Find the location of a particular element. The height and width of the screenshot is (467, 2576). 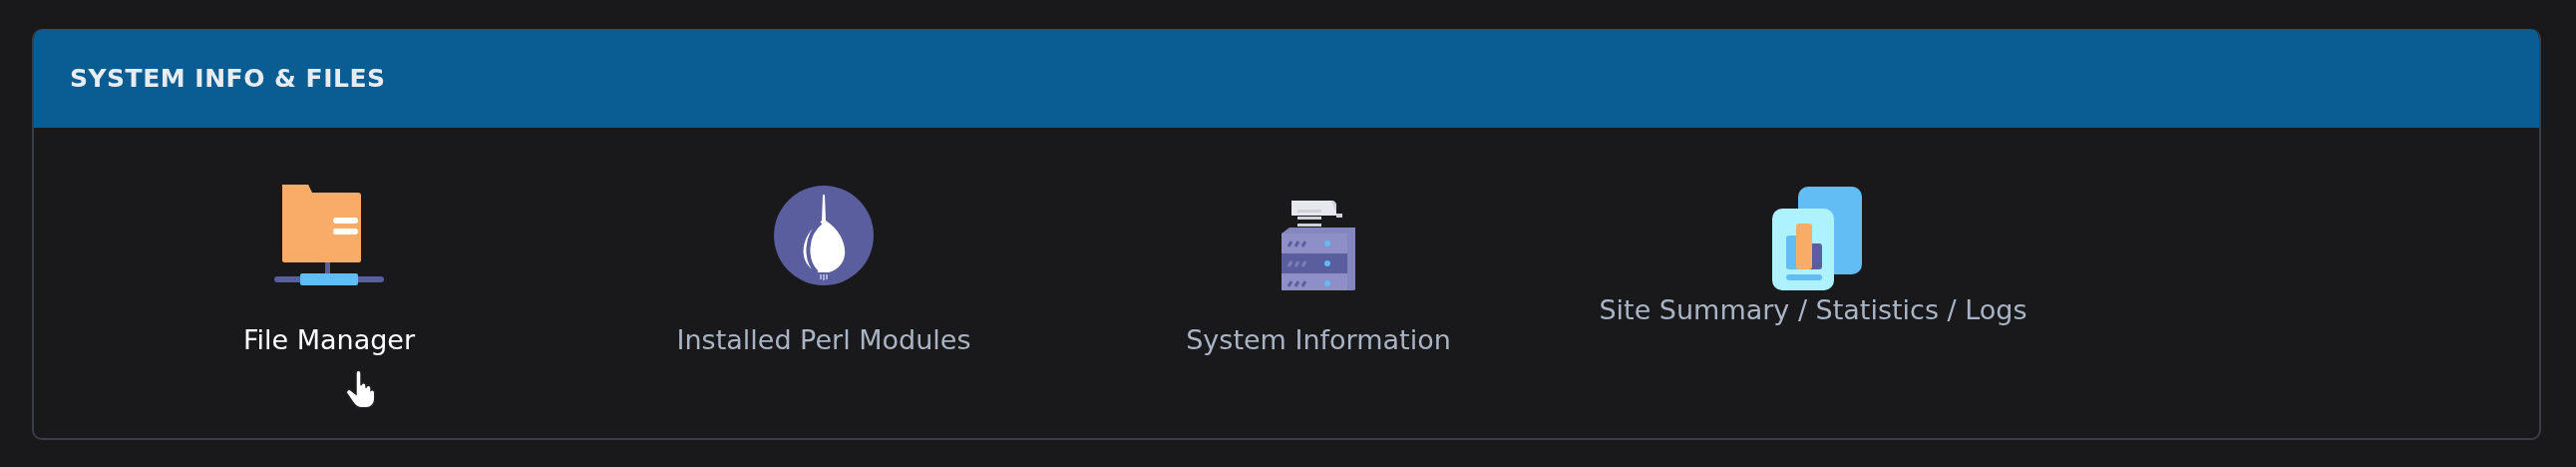

app-label: Installed Perl Modules is located at coordinates (823, 339).